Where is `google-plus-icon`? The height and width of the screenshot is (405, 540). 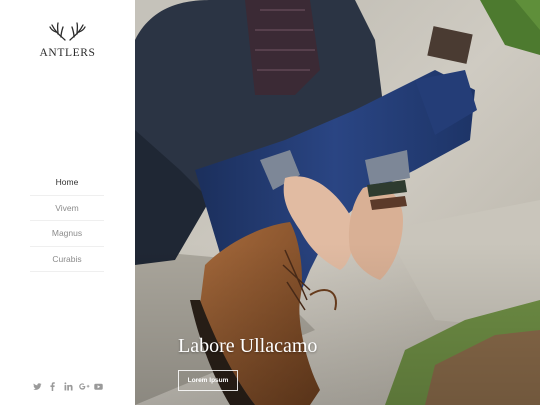
google-plus-icon is located at coordinates (84, 386).